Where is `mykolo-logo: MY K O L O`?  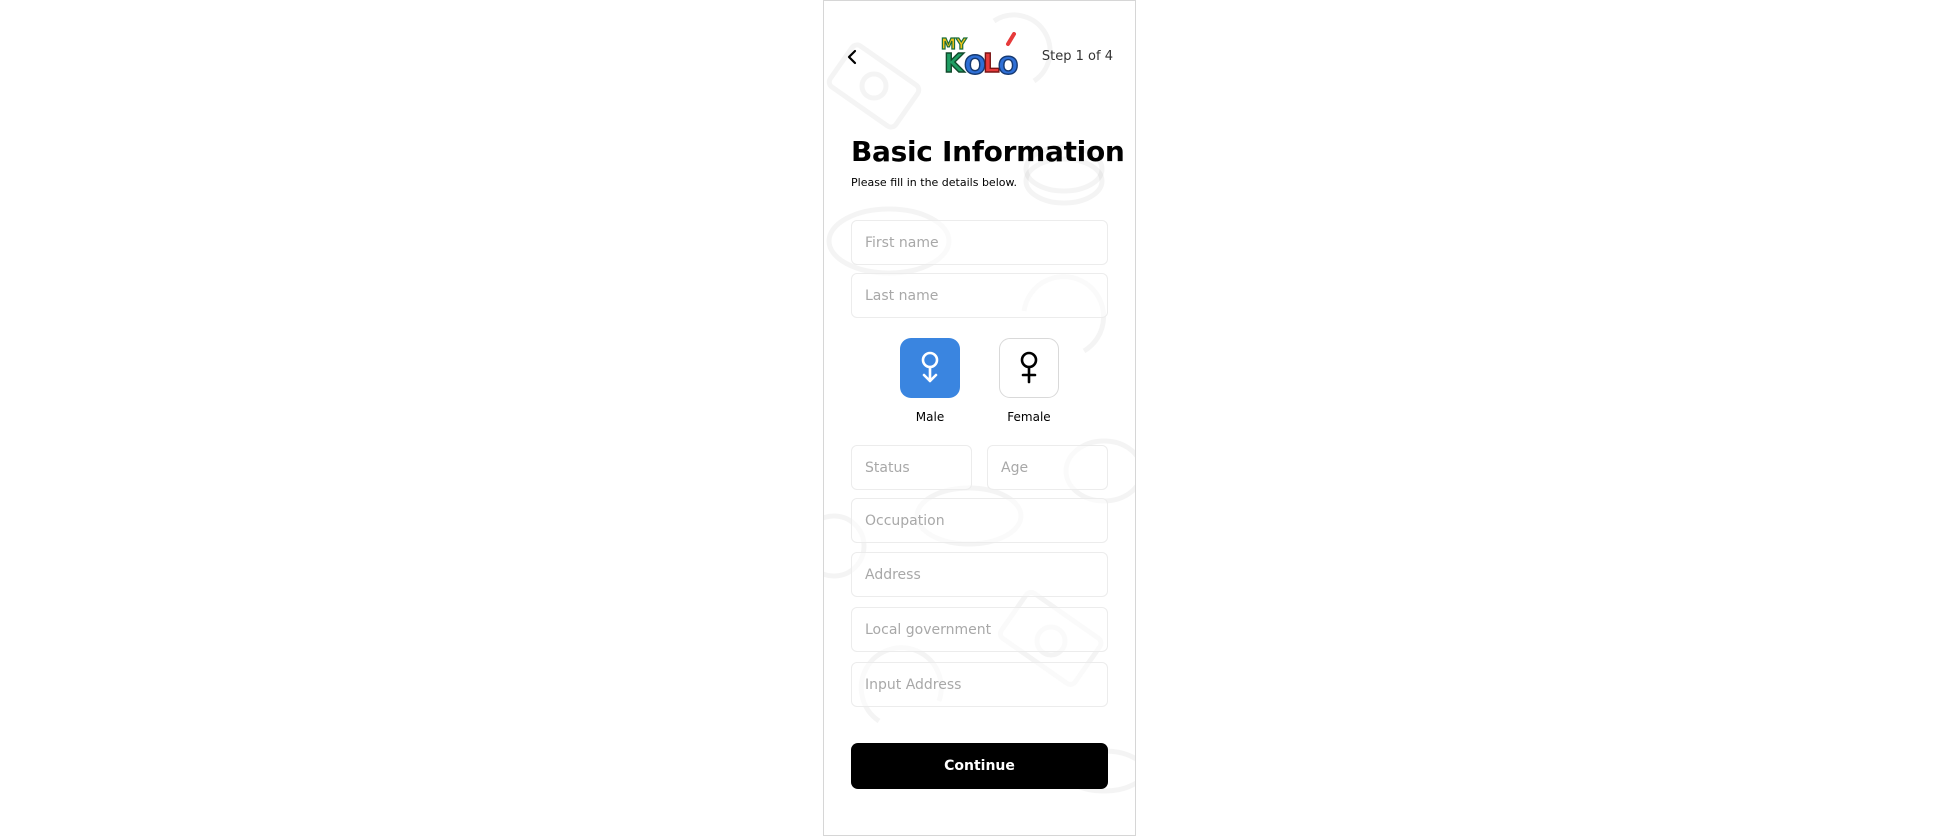
mykolo-logo: MY K O L O is located at coordinates (979, 55).